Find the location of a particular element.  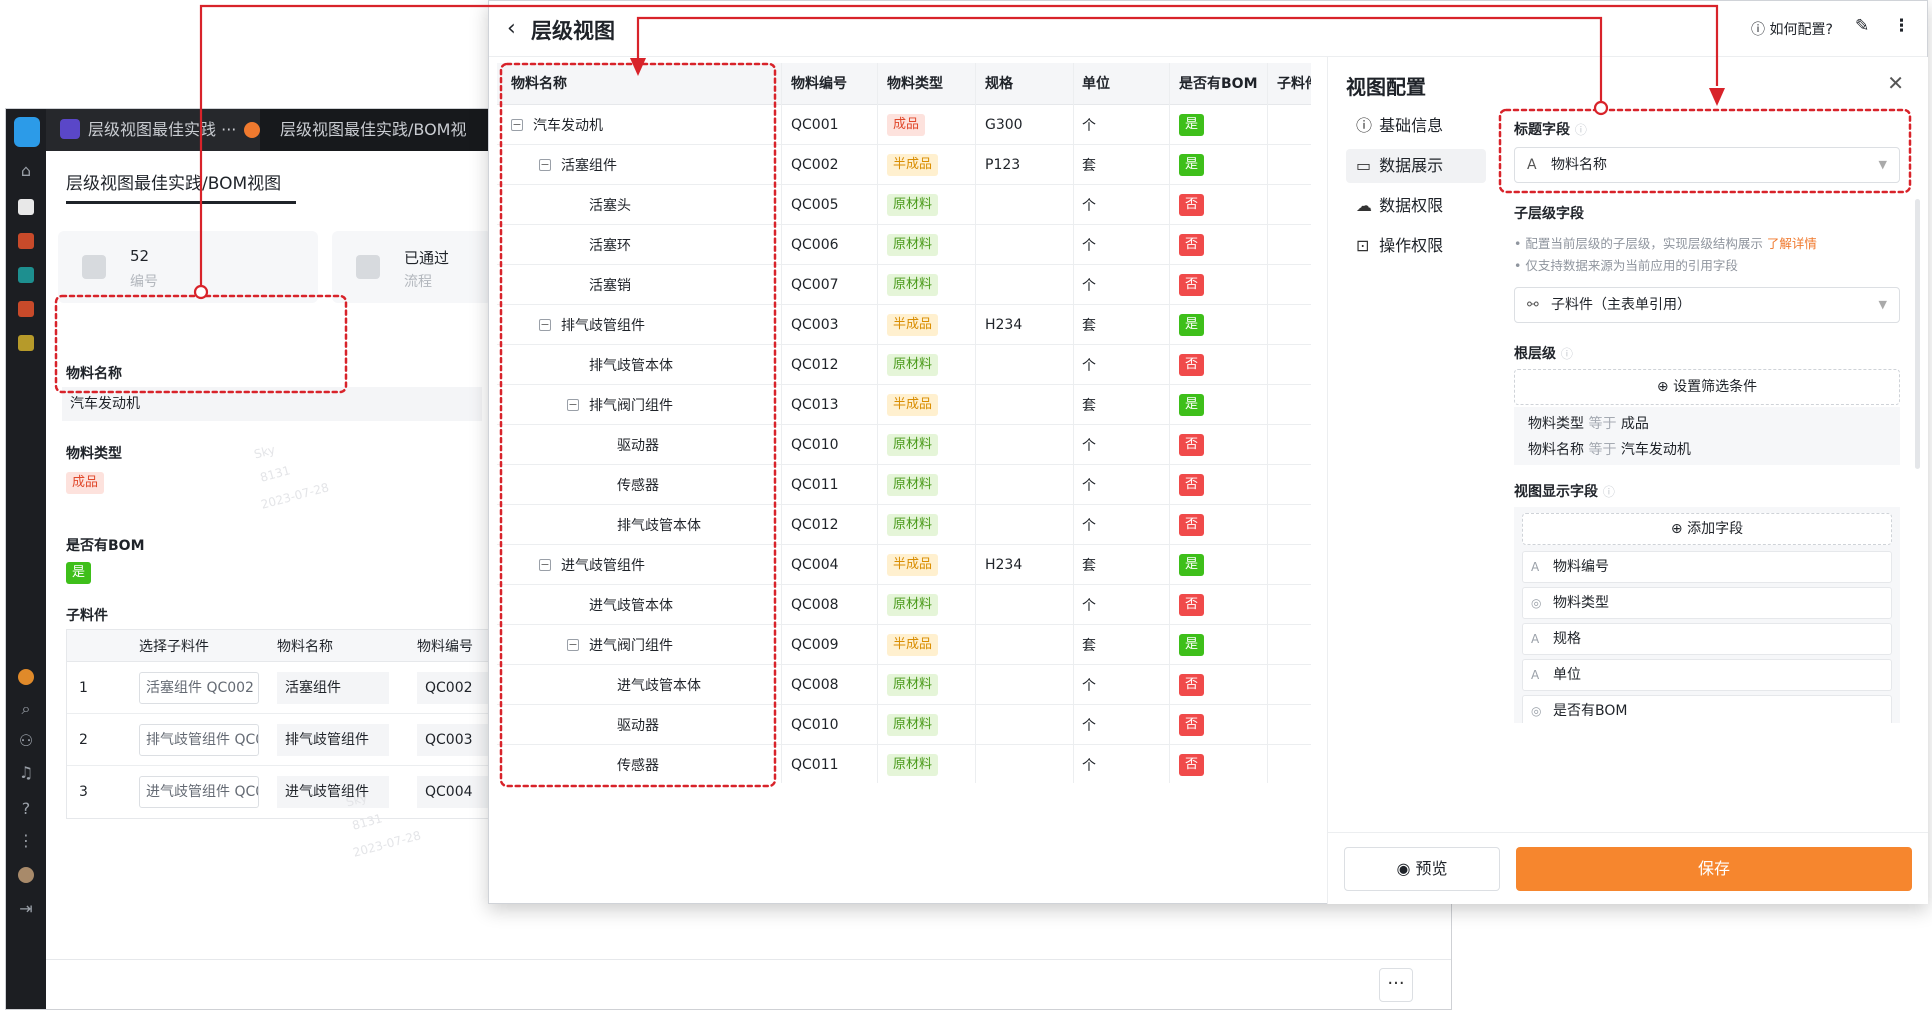

vertical-scrollbar is located at coordinates (1917, 334).